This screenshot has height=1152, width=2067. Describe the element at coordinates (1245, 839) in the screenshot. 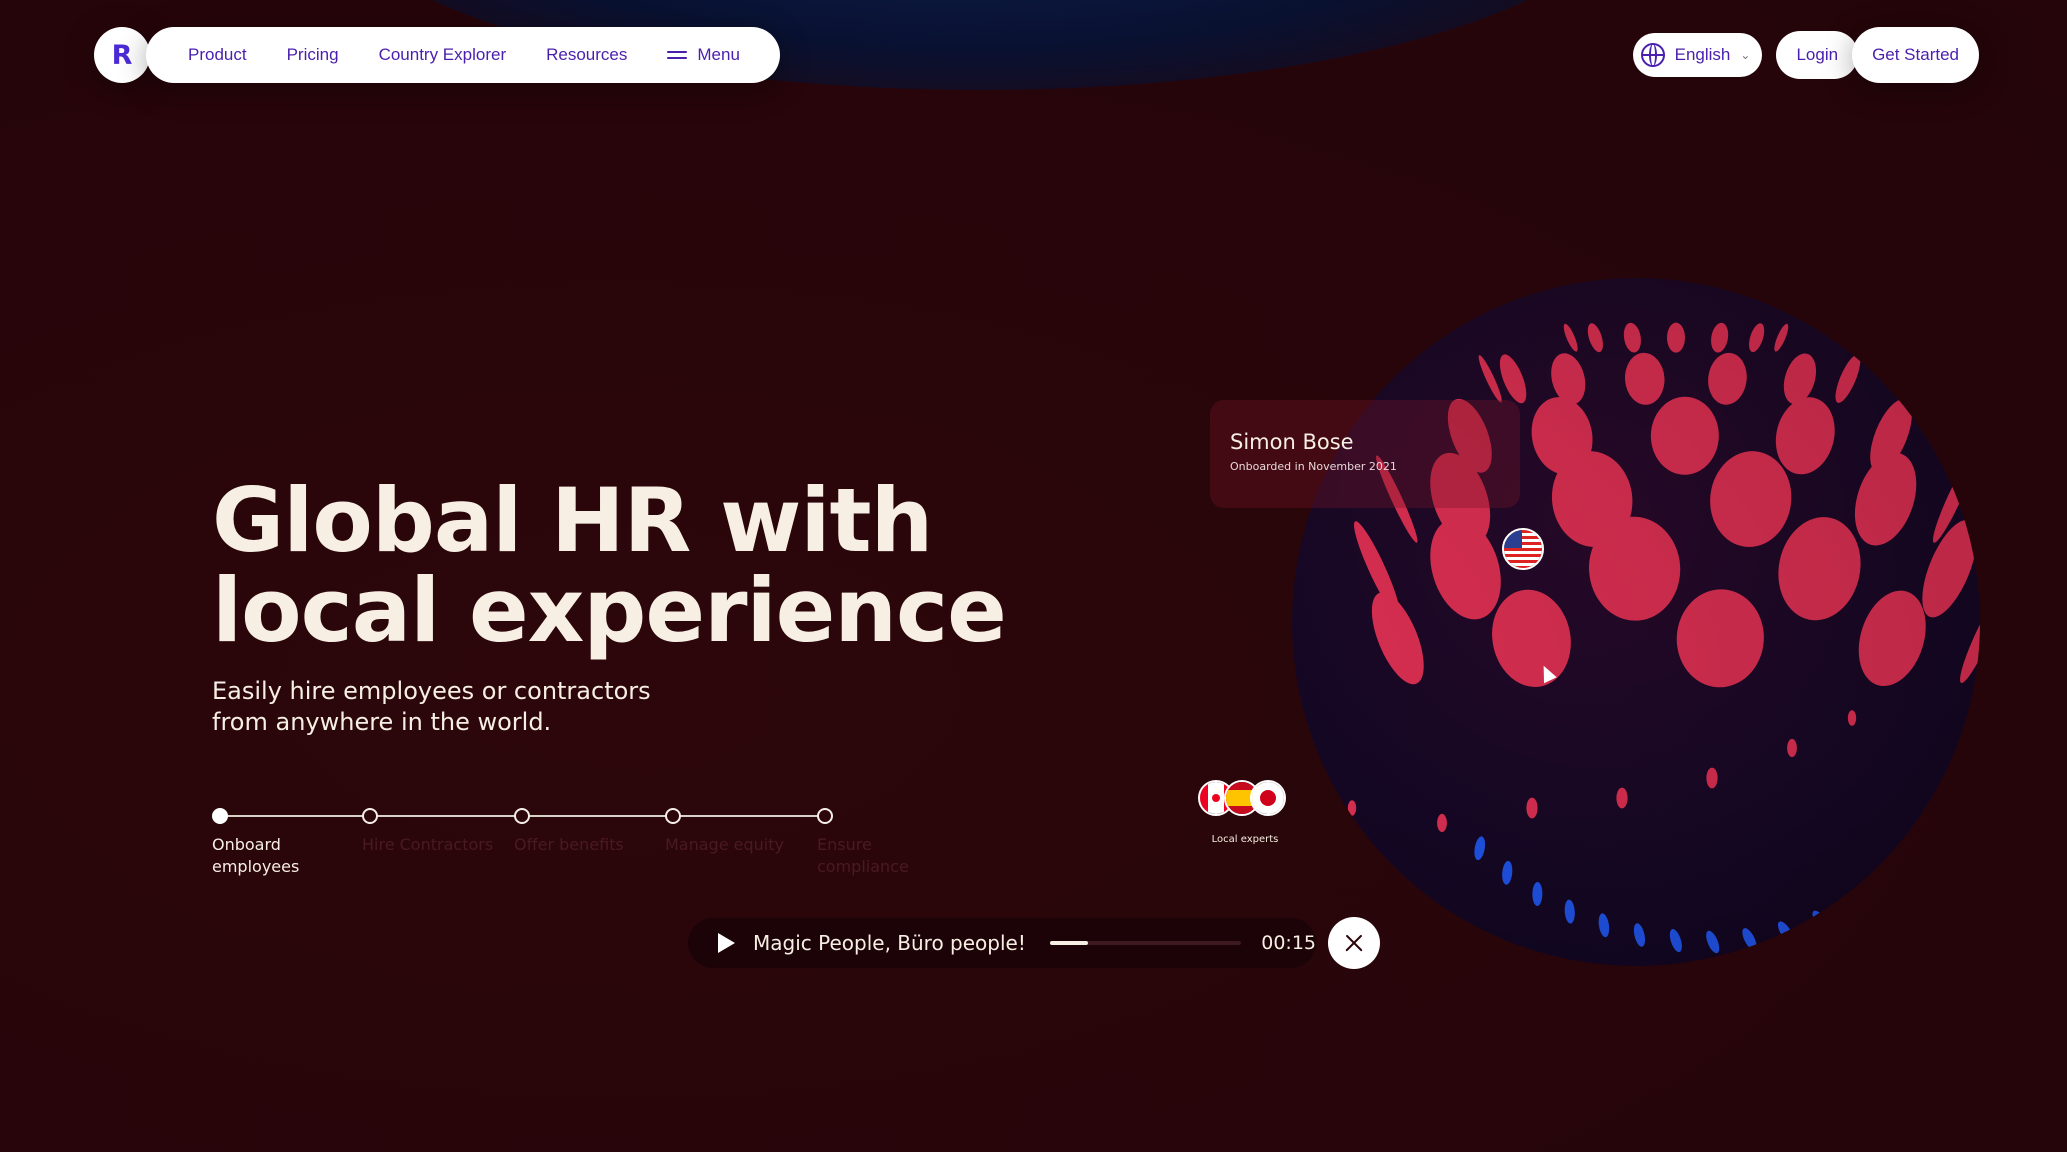

I see `local-experts-label: Local experts` at that location.